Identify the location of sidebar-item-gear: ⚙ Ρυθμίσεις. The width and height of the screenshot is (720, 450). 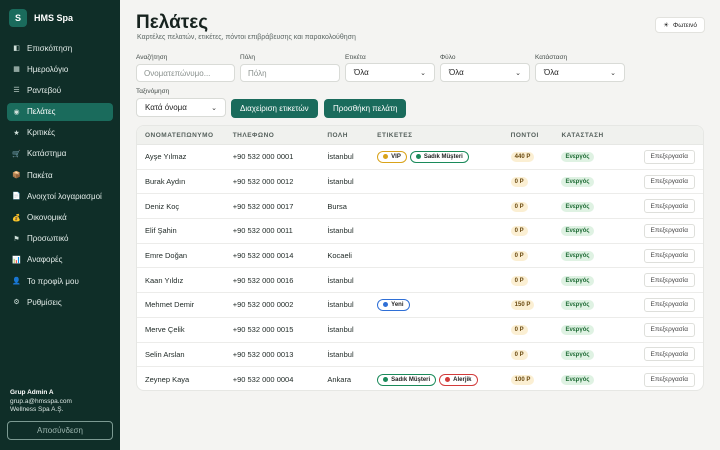
(60, 302).